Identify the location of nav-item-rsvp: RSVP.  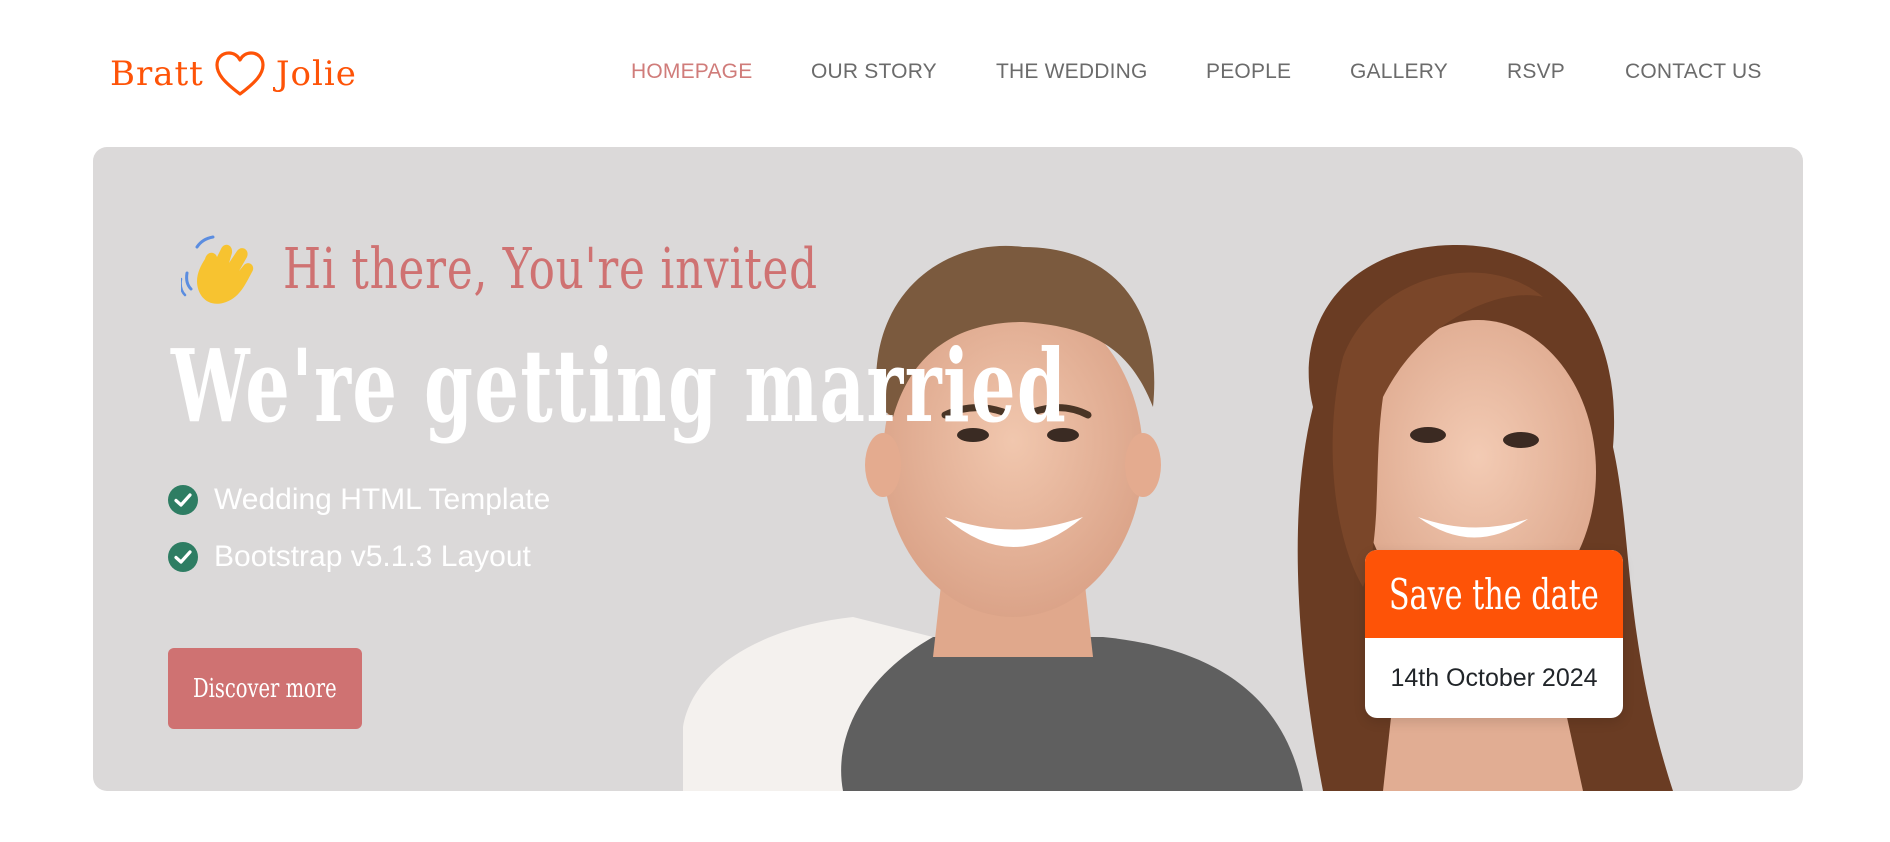
(1536, 72).